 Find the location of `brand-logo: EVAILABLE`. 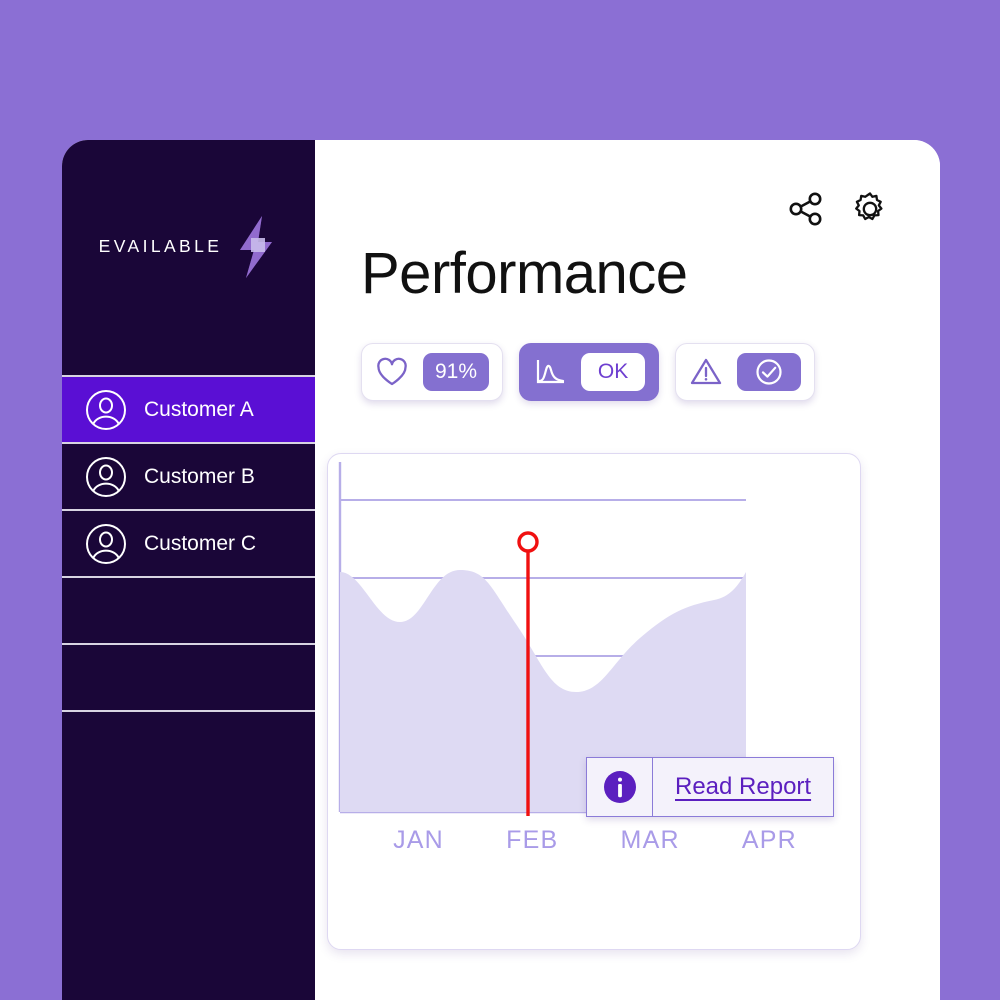

brand-logo: EVAILABLE is located at coordinates (188, 257).